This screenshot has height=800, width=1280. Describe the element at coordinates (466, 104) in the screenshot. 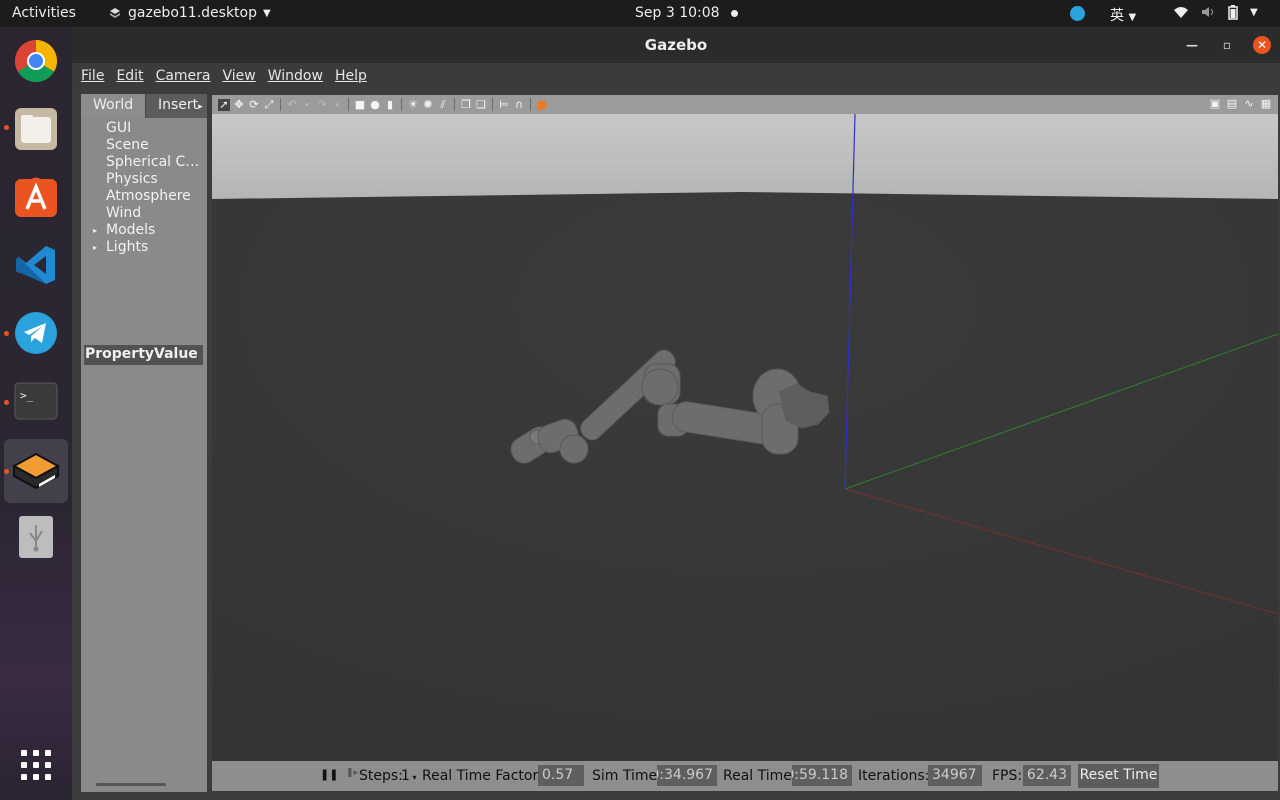

I see `copy-icon: ❐` at that location.